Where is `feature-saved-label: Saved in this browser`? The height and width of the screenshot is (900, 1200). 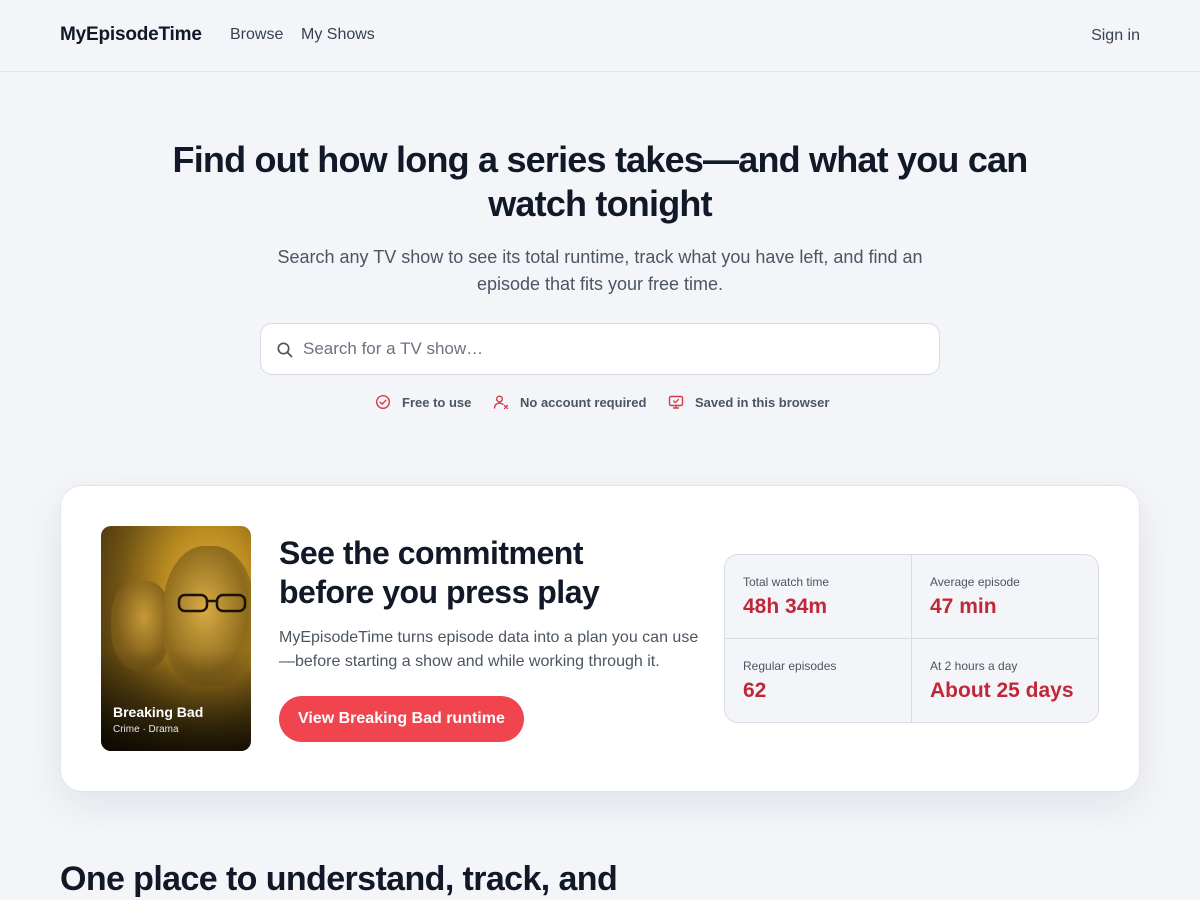 feature-saved-label: Saved in this browser is located at coordinates (762, 402).